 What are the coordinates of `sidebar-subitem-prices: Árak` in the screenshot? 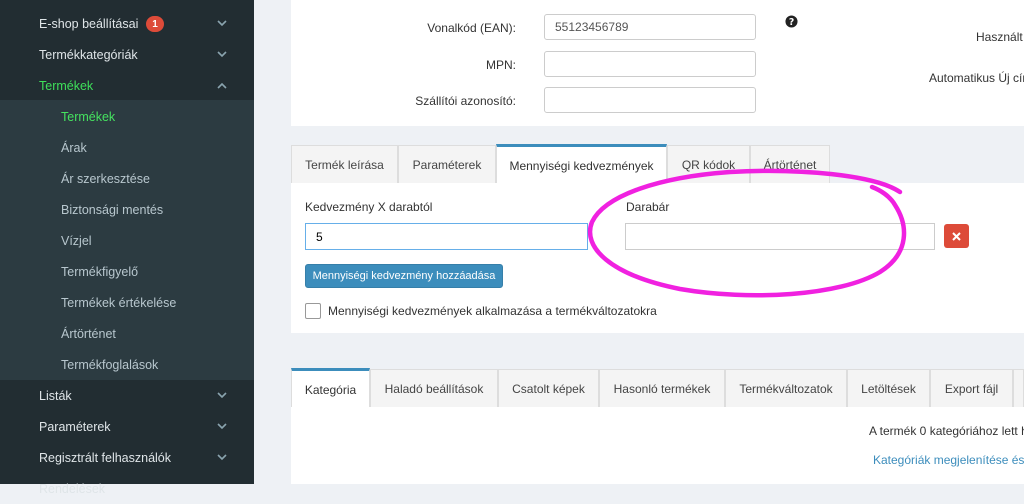 It's located at (127, 147).